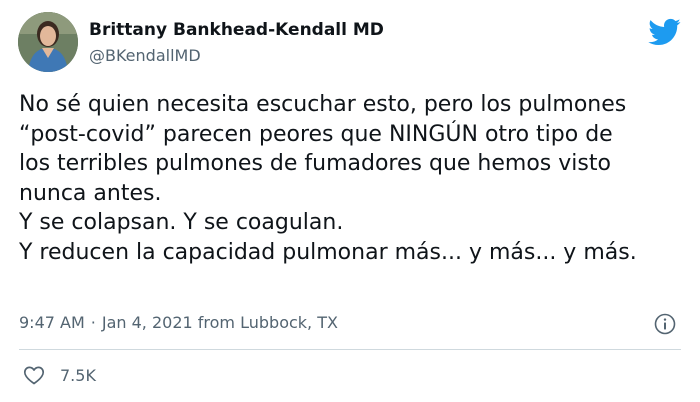 The width and height of the screenshot is (700, 402). I want to click on info-icon, so click(665, 324).